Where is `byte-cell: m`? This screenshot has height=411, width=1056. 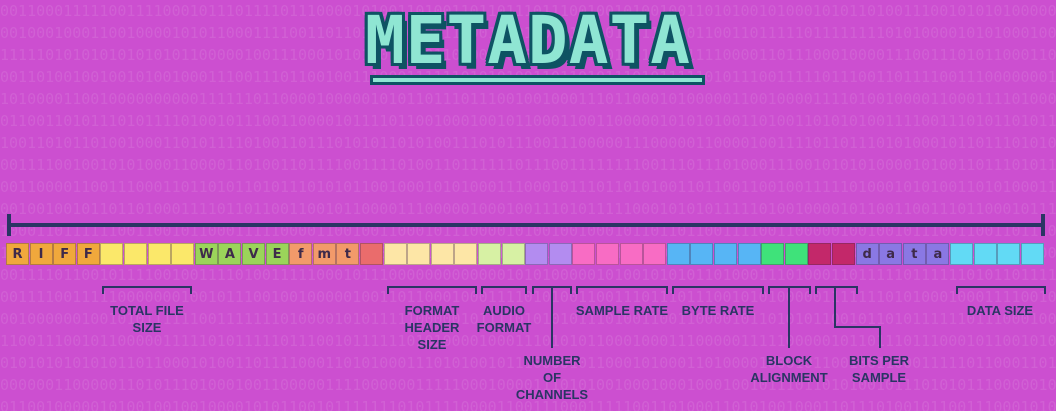 byte-cell: m is located at coordinates (324, 254).